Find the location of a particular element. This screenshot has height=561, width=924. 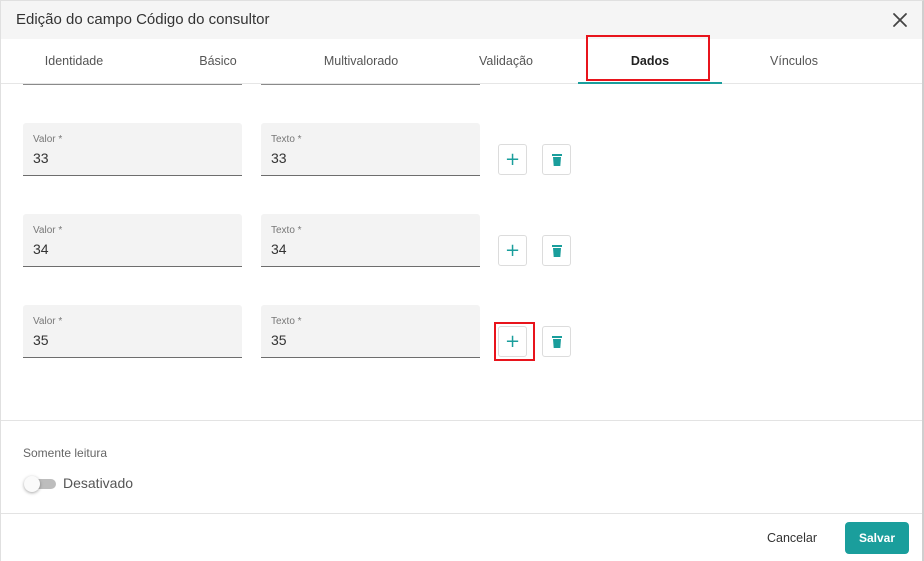

dialog-title: Edição do campo Código do consultor is located at coordinates (143, 19).